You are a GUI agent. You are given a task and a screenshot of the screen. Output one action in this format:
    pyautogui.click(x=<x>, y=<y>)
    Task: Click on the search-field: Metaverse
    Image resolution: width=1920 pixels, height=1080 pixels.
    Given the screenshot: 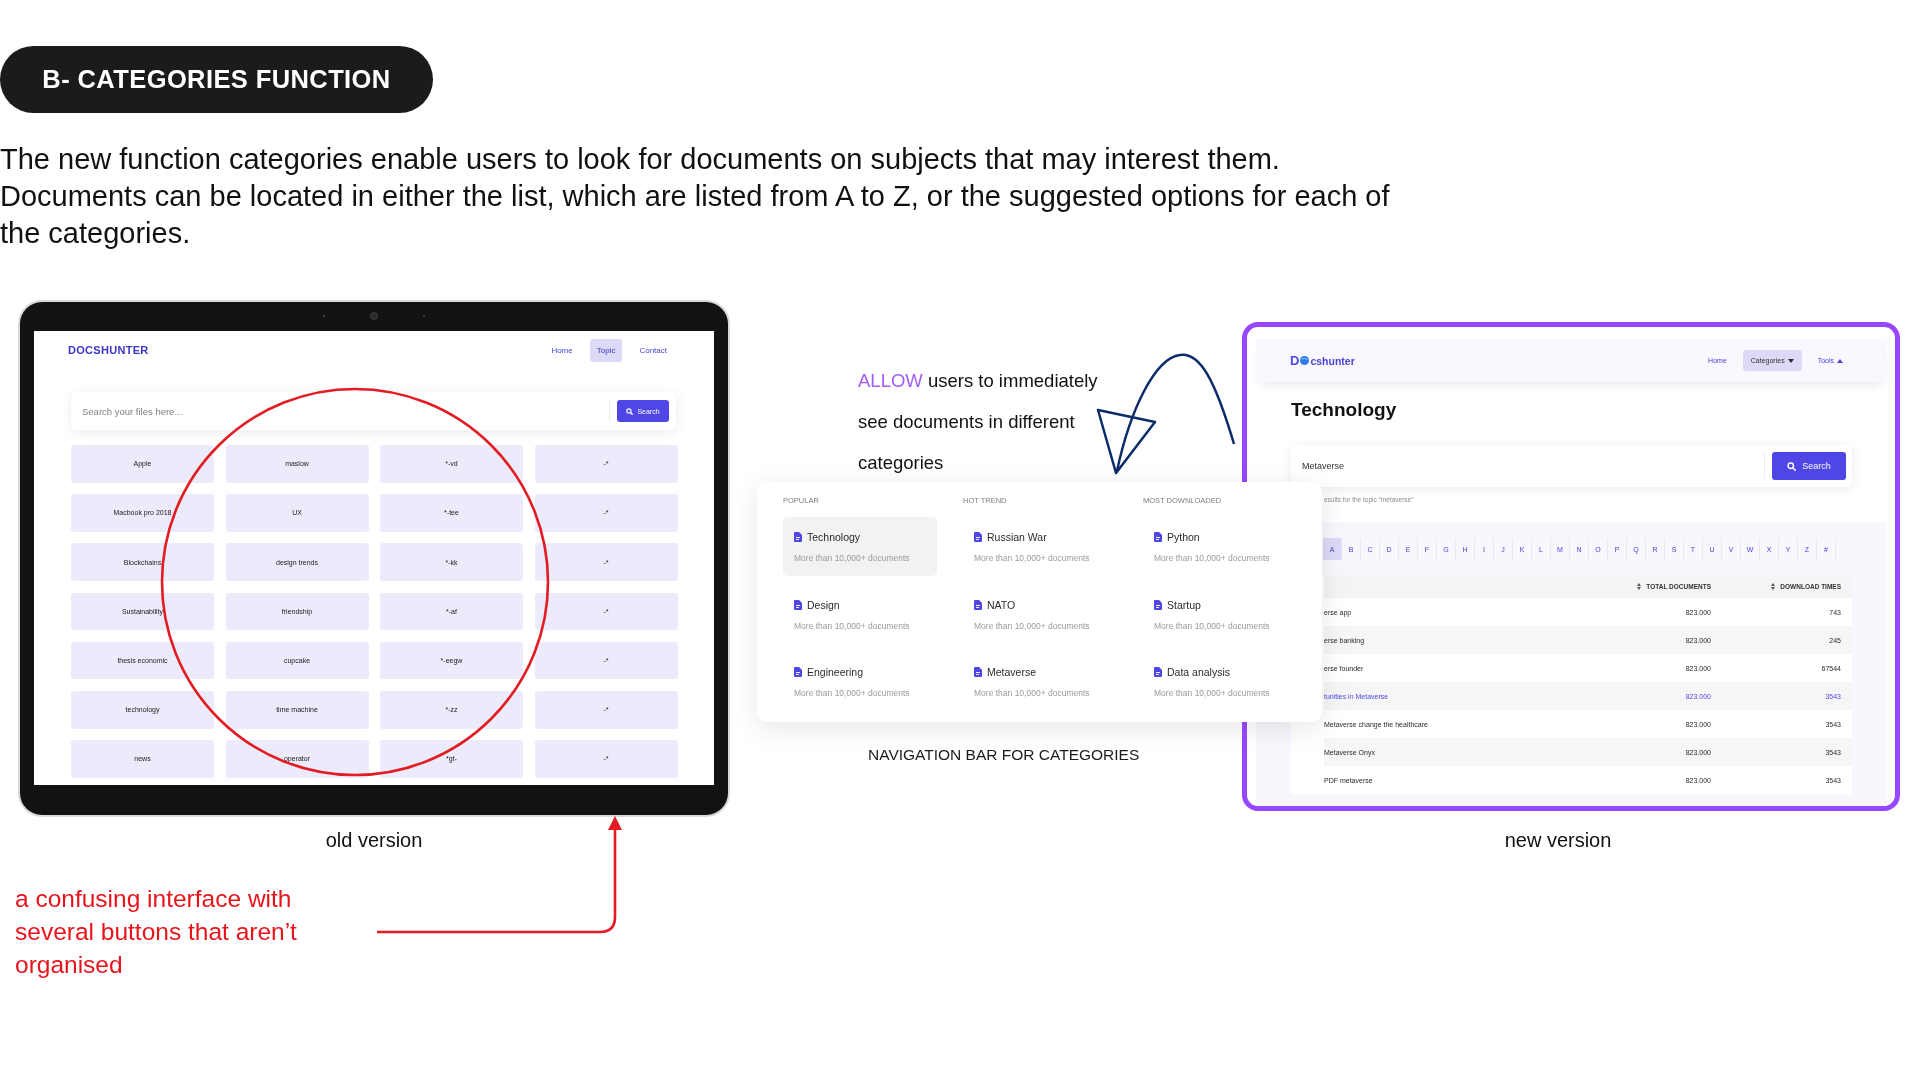 What is the action you would take?
    pyautogui.click(x=1533, y=466)
    